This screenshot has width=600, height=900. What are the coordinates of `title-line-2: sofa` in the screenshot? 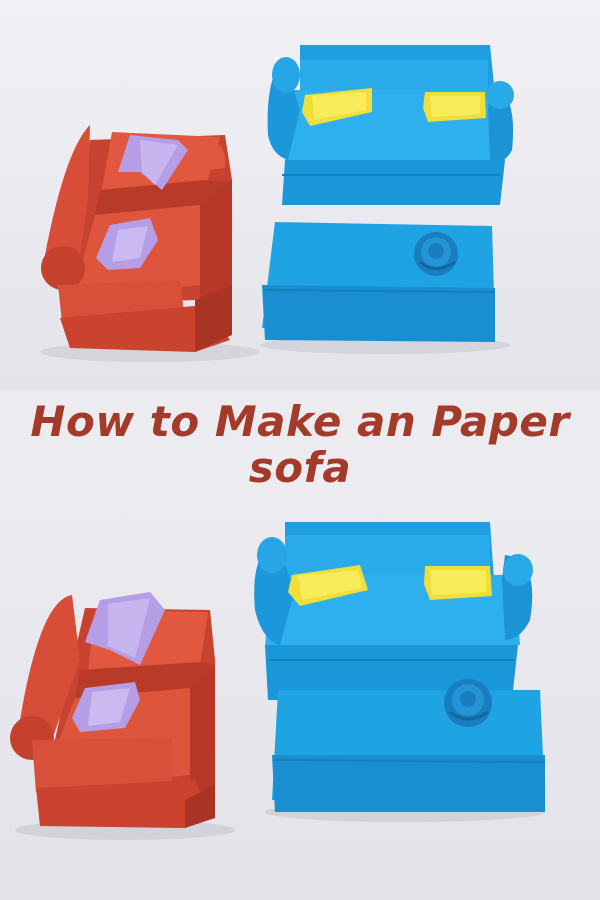 It's located at (300, 467).